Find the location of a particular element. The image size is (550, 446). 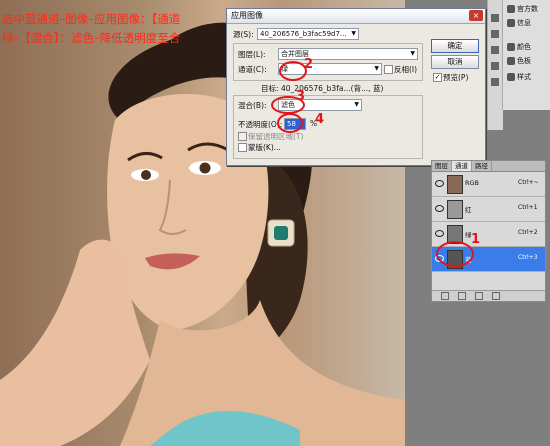

channel-row-red: 红 Ctrl+1 is located at coordinates (488, 209).